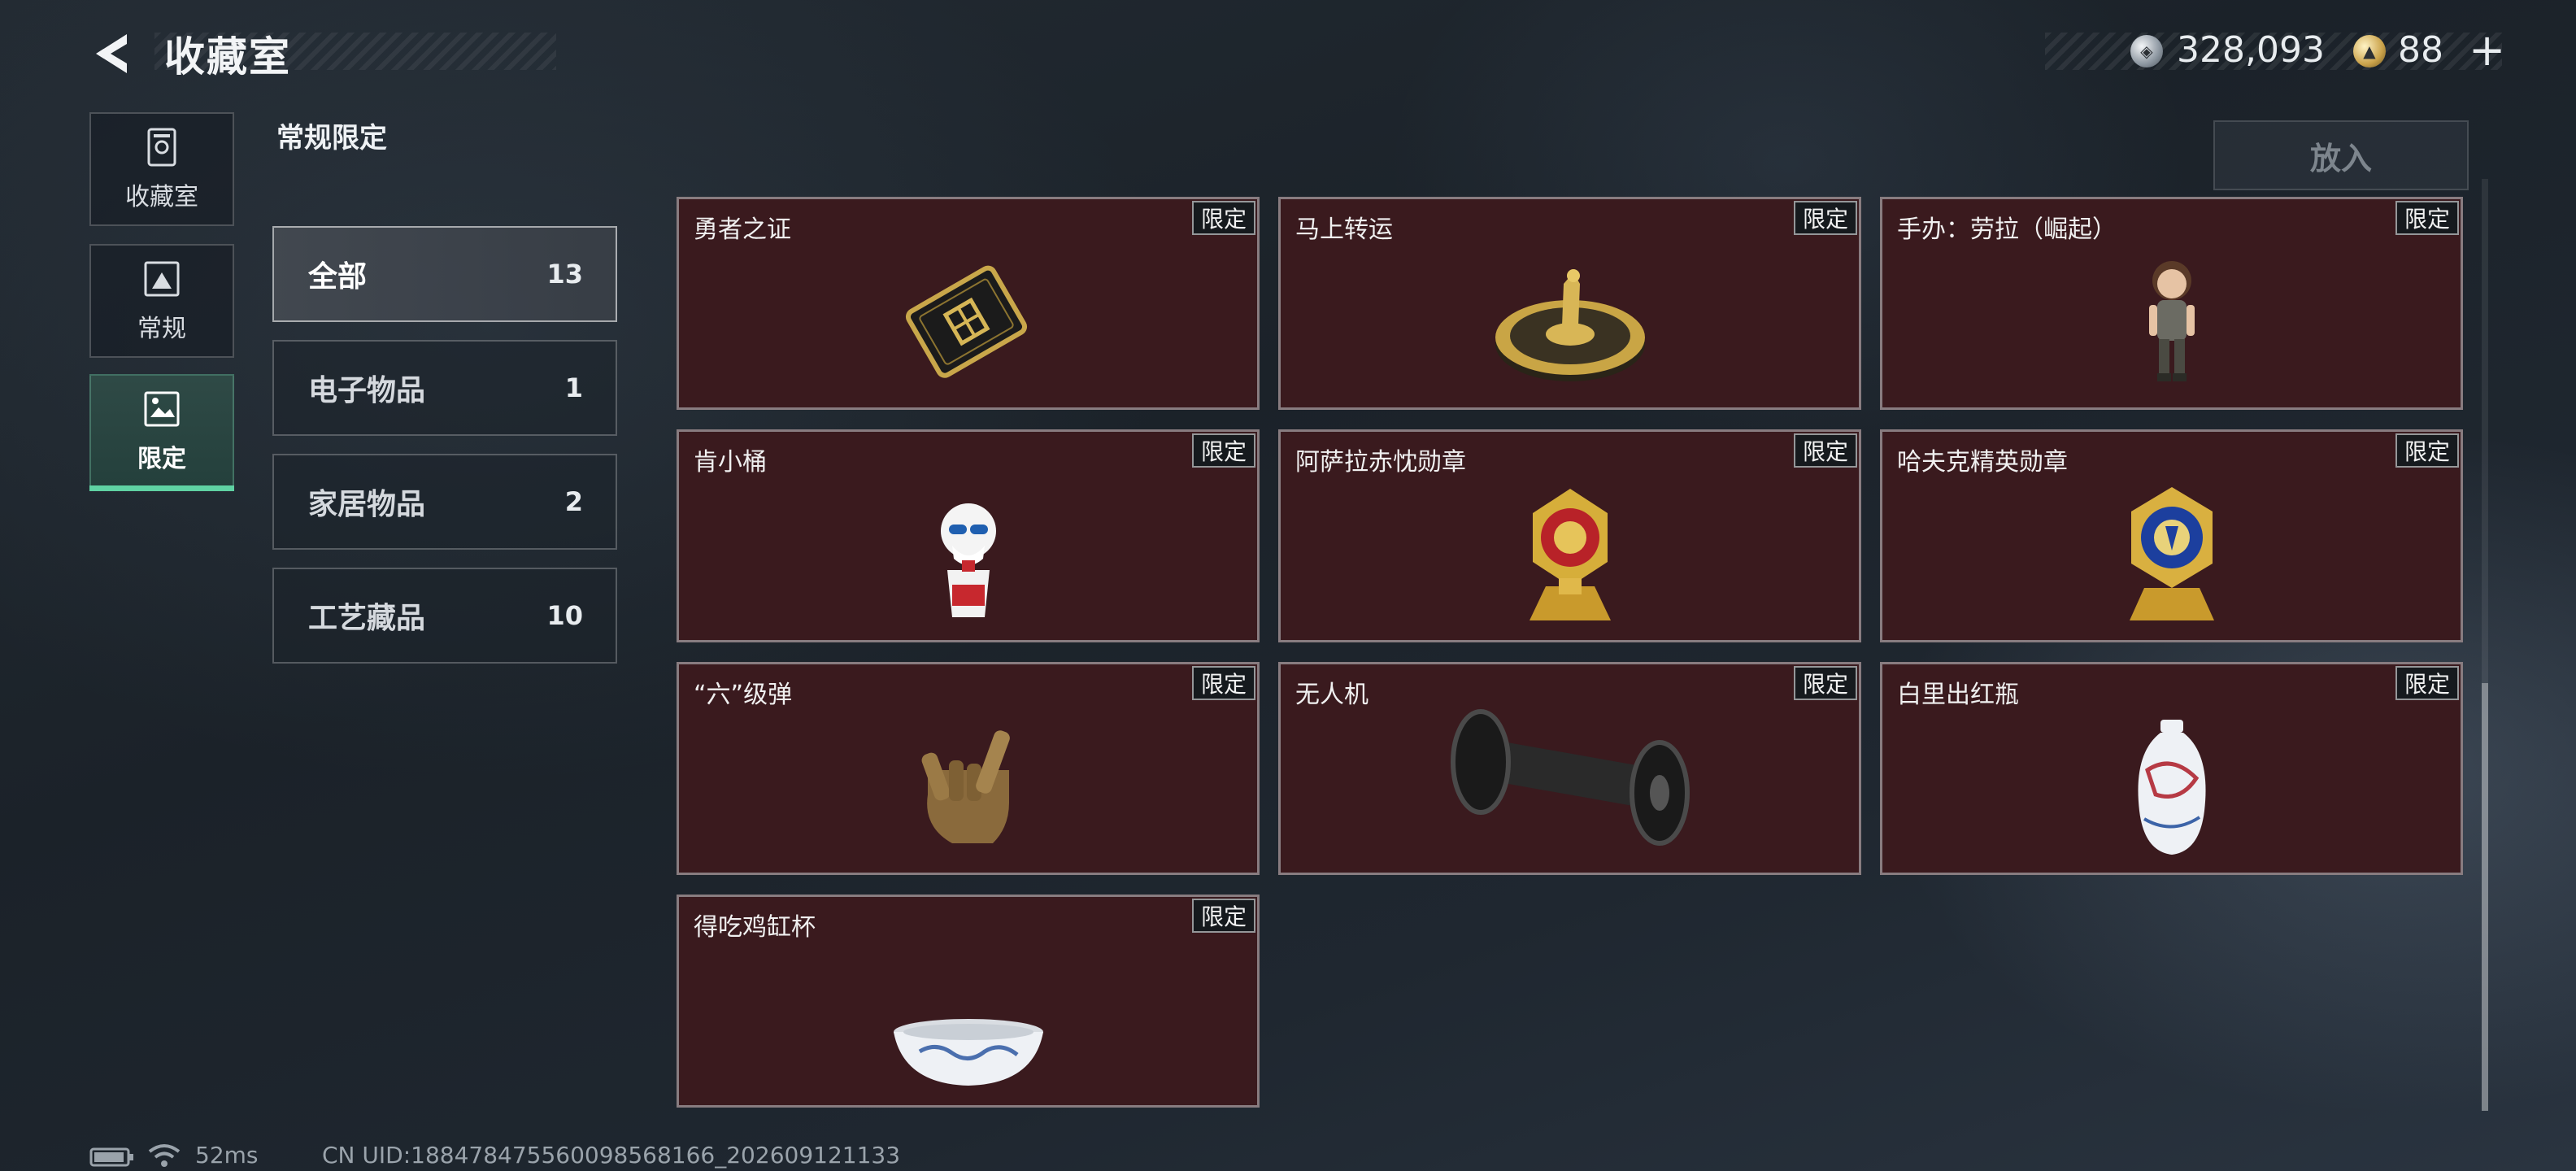  Describe the element at coordinates (161, 169) in the screenshot. I see `nav-item-vault: 收藏室` at that location.